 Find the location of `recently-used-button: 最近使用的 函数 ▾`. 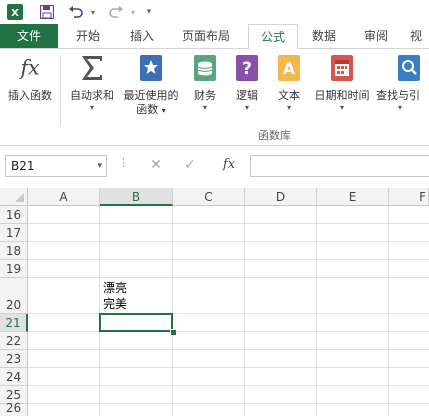

recently-used-button: 最近使用的 函数 ▾ is located at coordinates (151, 85).